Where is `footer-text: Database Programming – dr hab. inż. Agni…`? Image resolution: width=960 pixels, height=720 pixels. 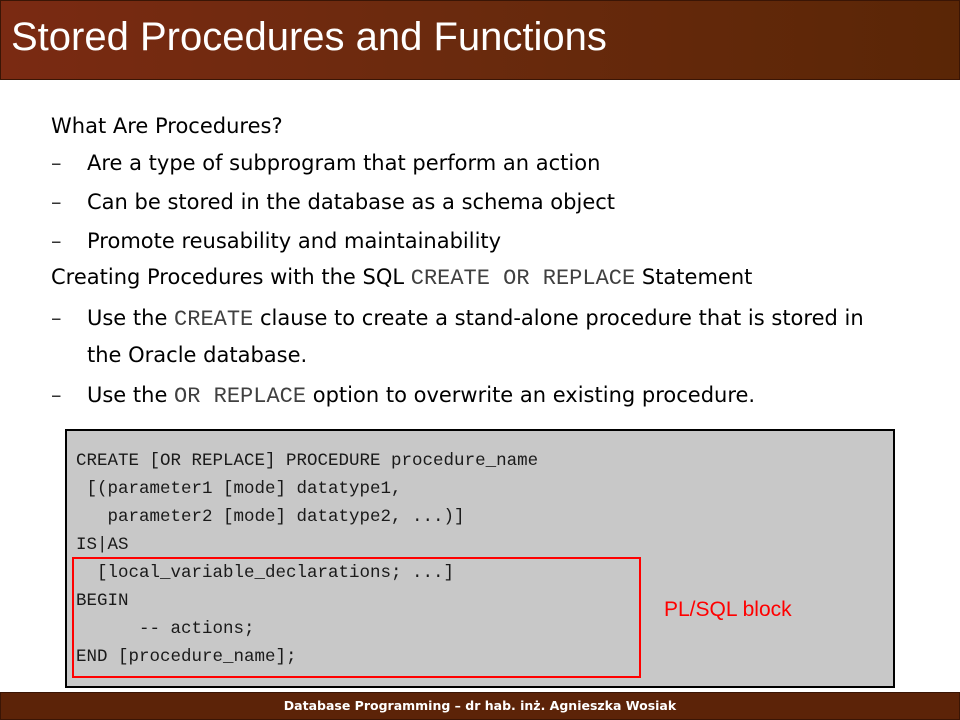
footer-text: Database Programming – dr hab. inż. Agni… is located at coordinates (480, 705).